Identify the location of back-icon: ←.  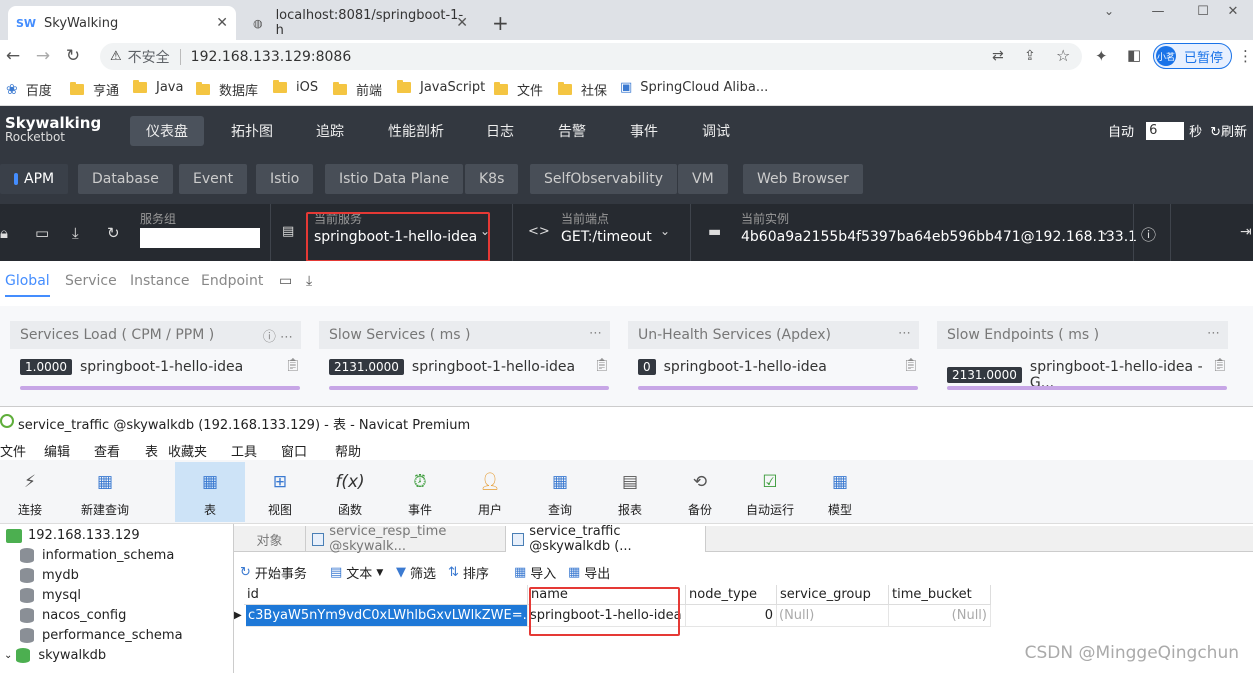
(13, 56).